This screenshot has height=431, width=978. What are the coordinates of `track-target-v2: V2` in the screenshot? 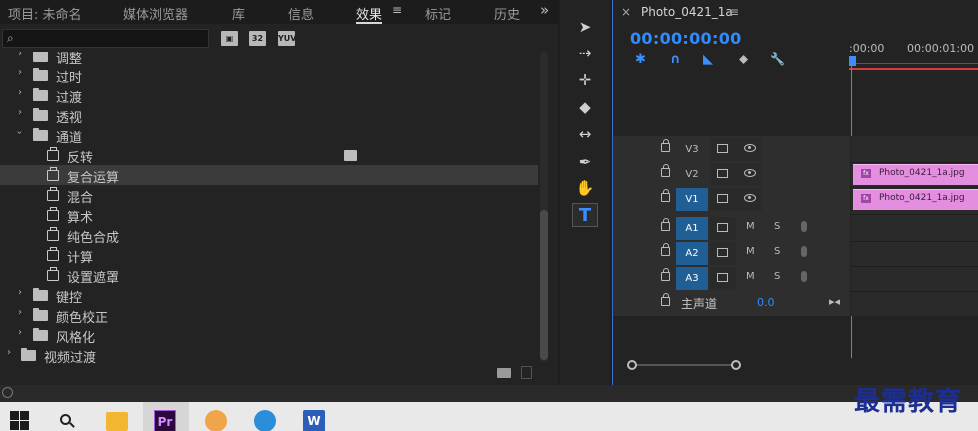 It's located at (692, 174).